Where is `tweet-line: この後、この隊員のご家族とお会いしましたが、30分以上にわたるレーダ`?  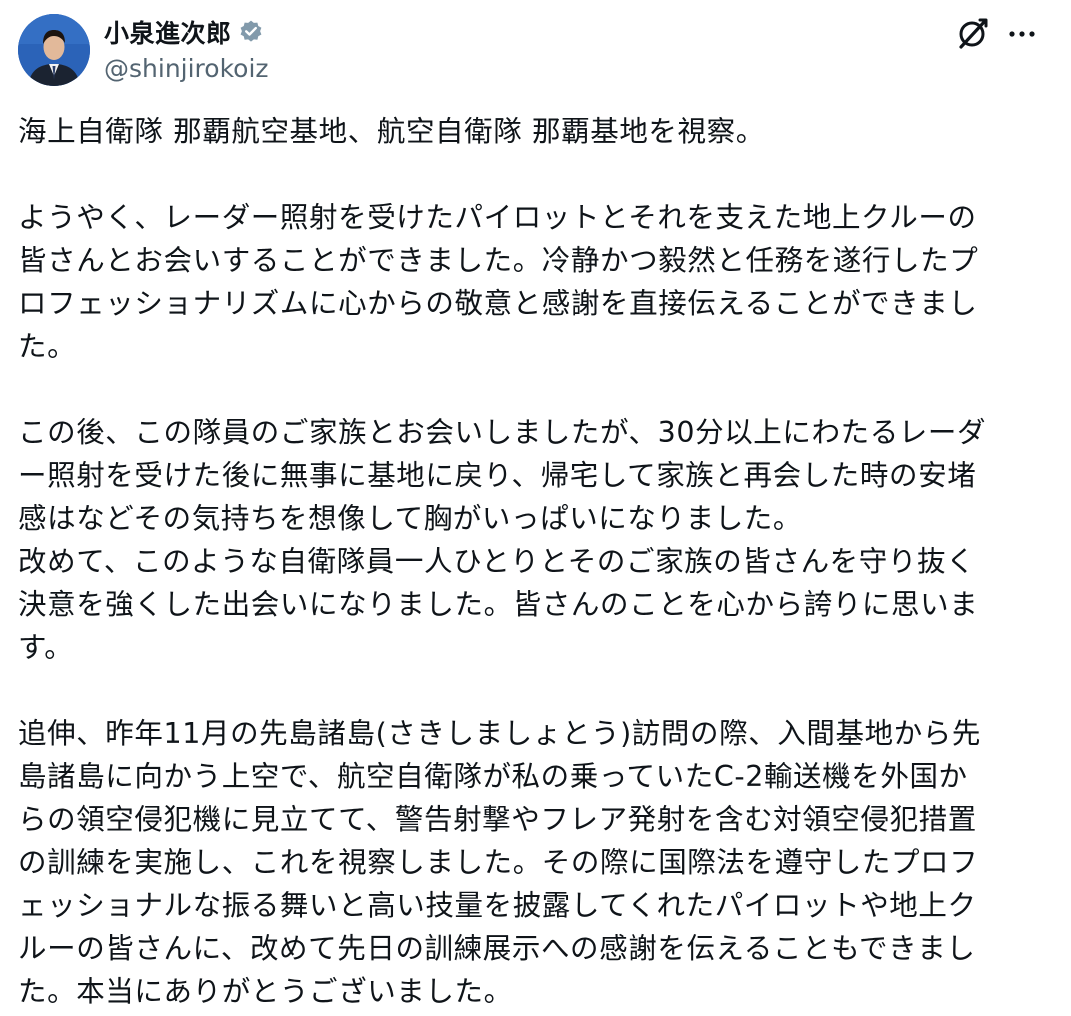 tweet-line: この後、この隊員のご家族とお会いしましたが、30分以上にわたるレーダ is located at coordinates (502, 432).